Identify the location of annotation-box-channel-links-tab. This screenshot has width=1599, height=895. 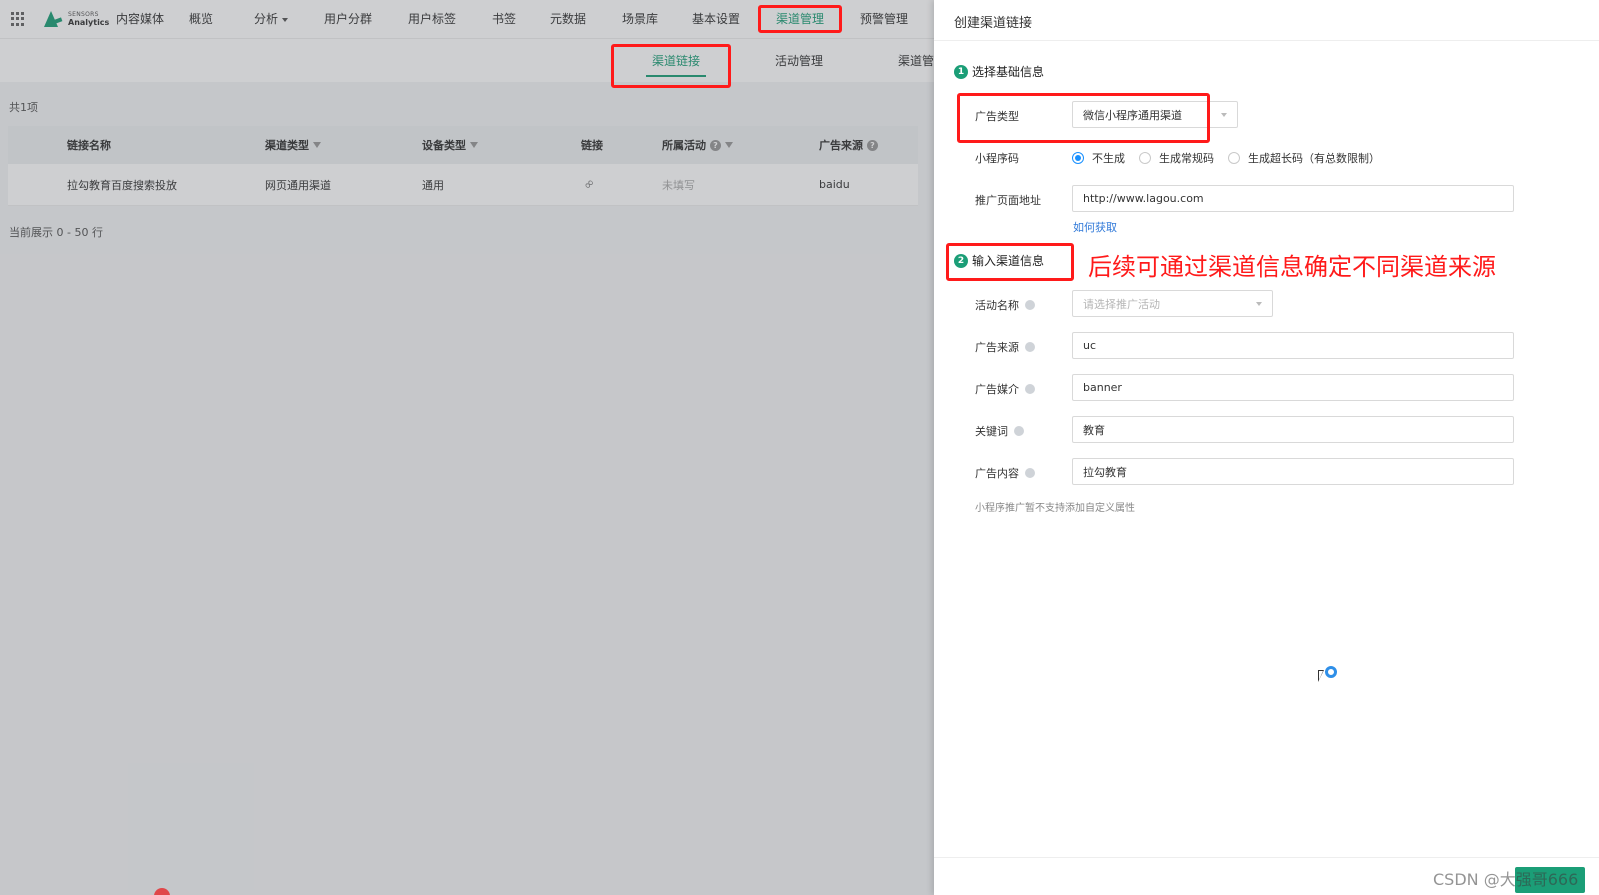
(671, 66).